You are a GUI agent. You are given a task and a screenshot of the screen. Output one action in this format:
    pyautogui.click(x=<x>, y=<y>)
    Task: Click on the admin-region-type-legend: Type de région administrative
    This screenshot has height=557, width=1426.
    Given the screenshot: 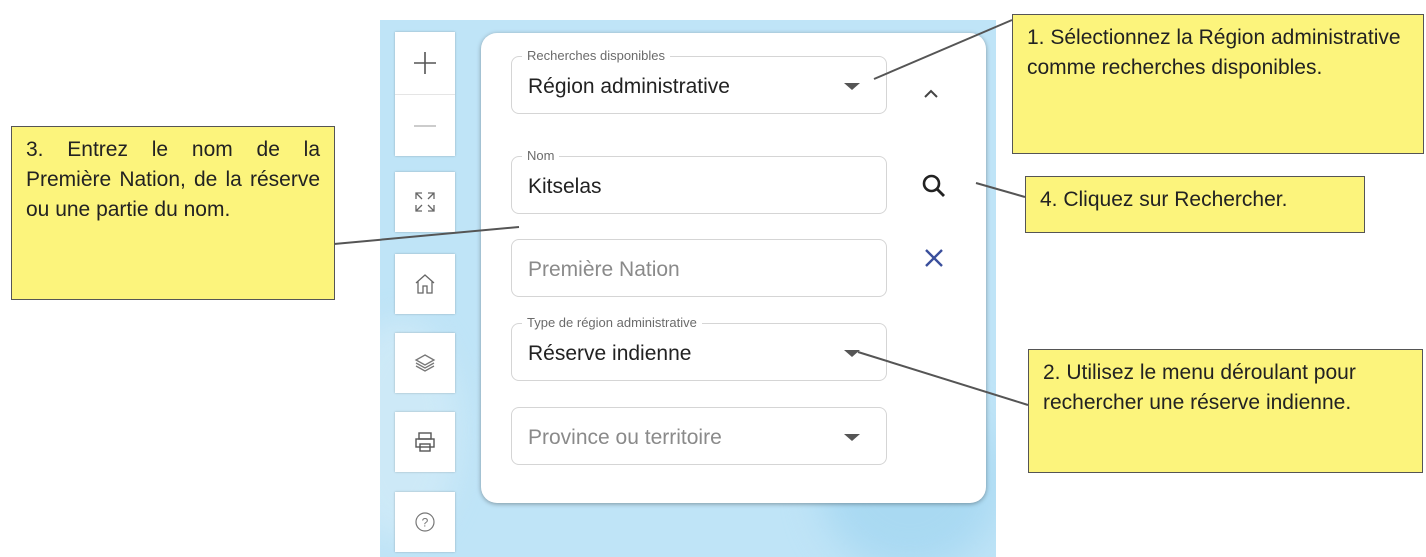 What is the action you would take?
    pyautogui.click(x=612, y=322)
    